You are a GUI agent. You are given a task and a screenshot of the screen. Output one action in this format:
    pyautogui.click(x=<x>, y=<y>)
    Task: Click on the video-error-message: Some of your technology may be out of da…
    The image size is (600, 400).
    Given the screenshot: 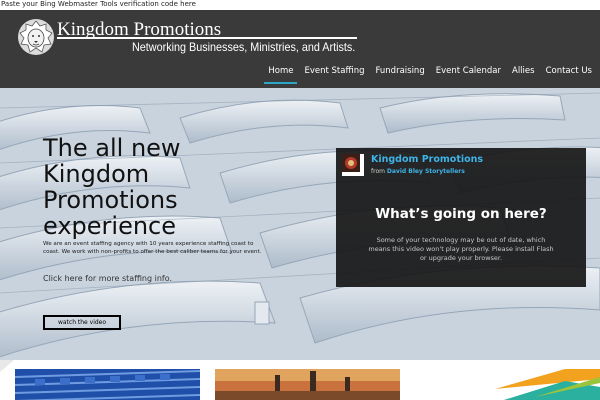 What is the action you would take?
    pyautogui.click(x=461, y=249)
    